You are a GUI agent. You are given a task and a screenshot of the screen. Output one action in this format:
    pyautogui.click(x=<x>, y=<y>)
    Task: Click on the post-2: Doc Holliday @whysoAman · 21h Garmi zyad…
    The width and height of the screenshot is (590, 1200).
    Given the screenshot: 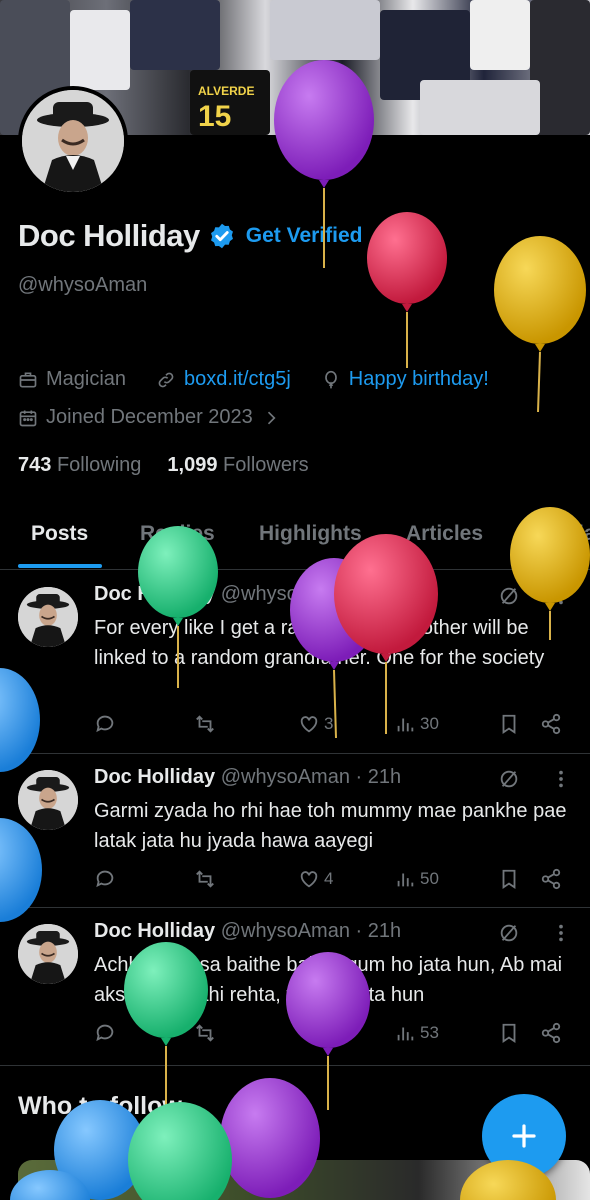 What is the action you would take?
    pyautogui.click(x=295, y=831)
    